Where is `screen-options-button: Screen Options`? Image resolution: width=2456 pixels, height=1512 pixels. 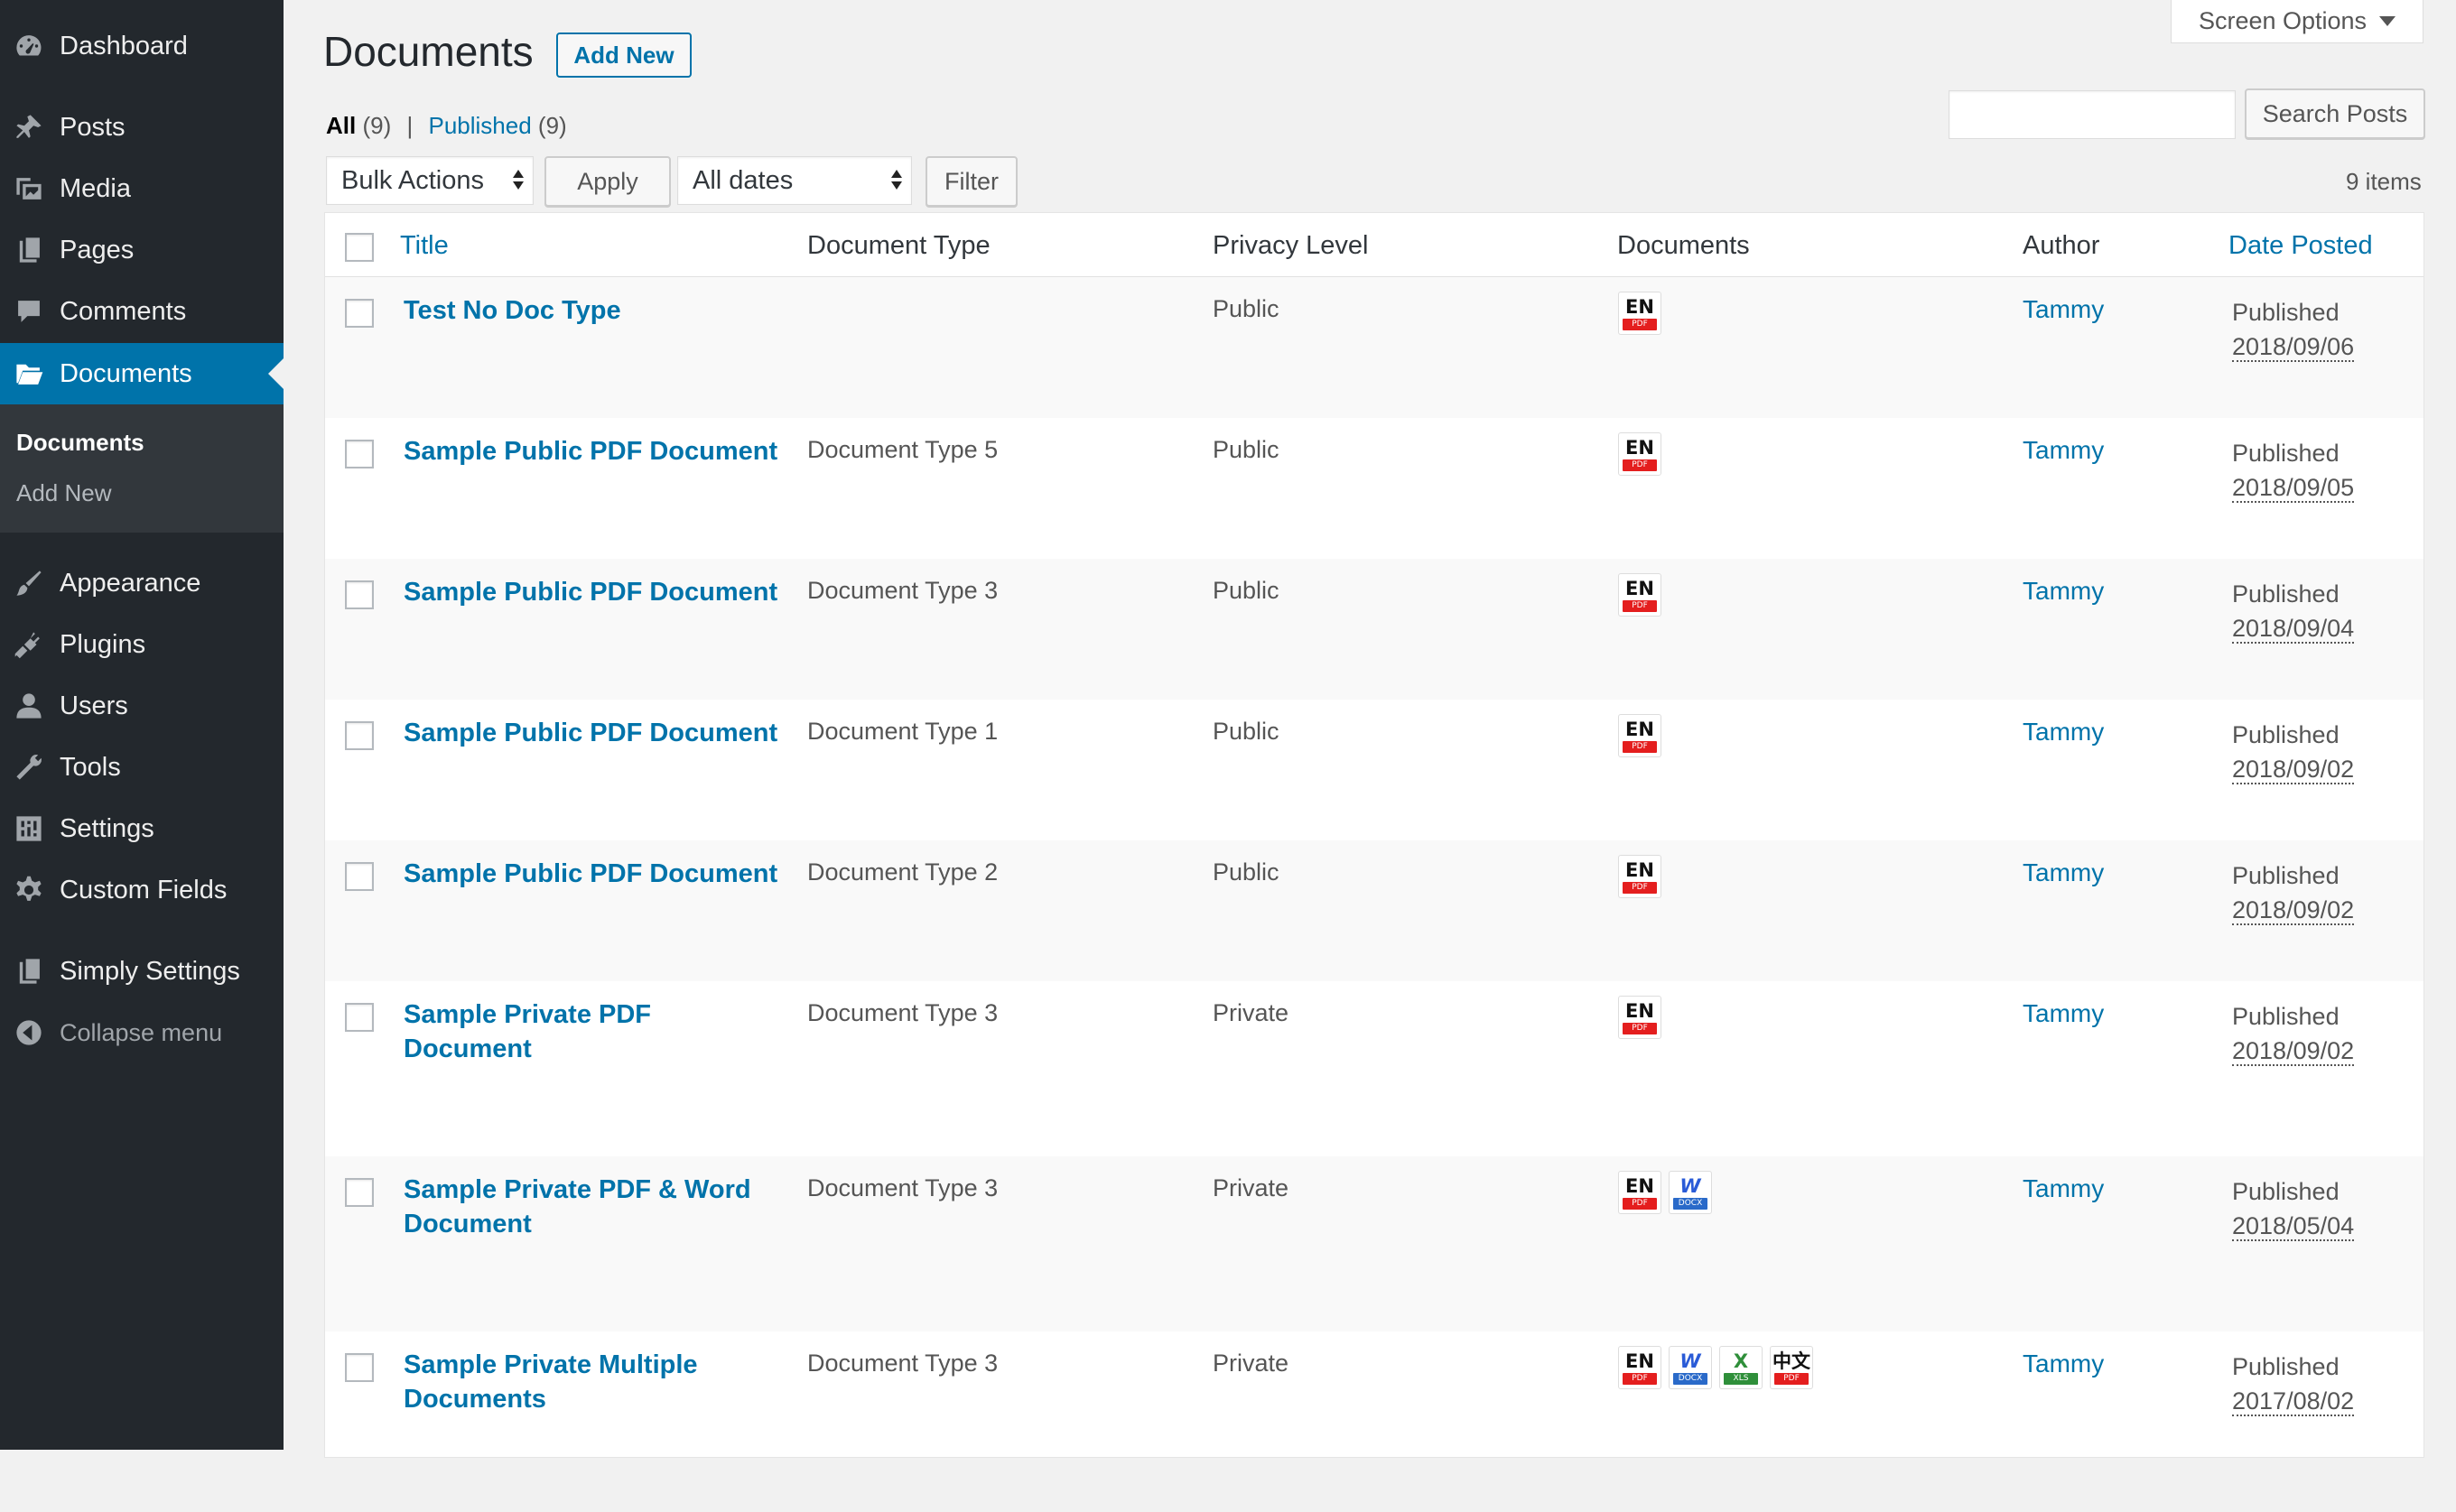 screen-options-button: Screen Options is located at coordinates (2297, 21).